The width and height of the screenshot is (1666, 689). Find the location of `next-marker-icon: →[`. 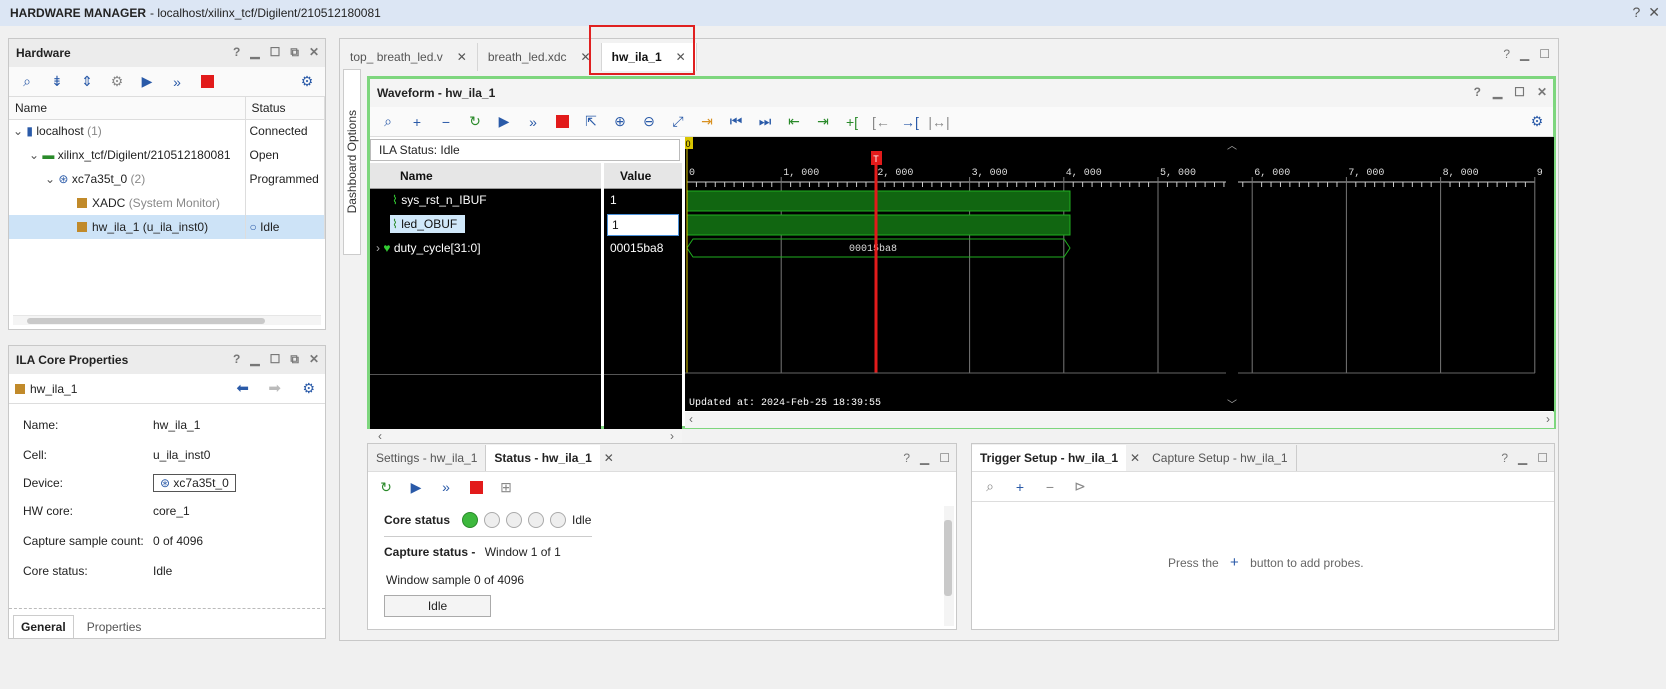

next-marker-icon: →[ is located at coordinates (910, 122).